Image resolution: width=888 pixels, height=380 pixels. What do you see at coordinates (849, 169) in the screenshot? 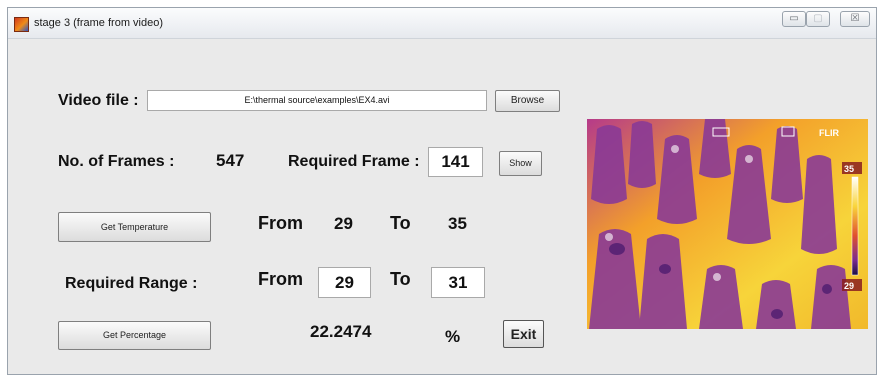
I see `scale-max-label: 35` at bounding box center [849, 169].